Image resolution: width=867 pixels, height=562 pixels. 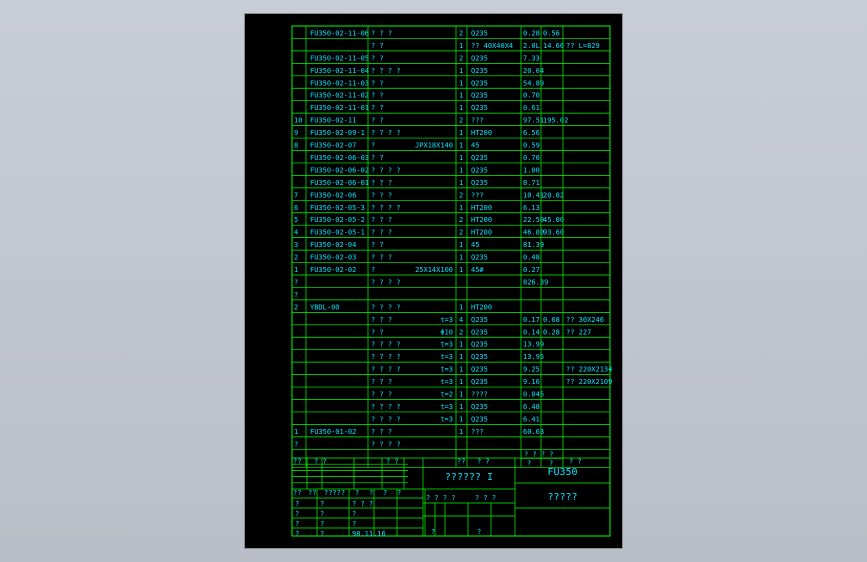 What do you see at coordinates (333, 195) in the screenshot?
I see `cell-code: FU350-02-06` at bounding box center [333, 195].